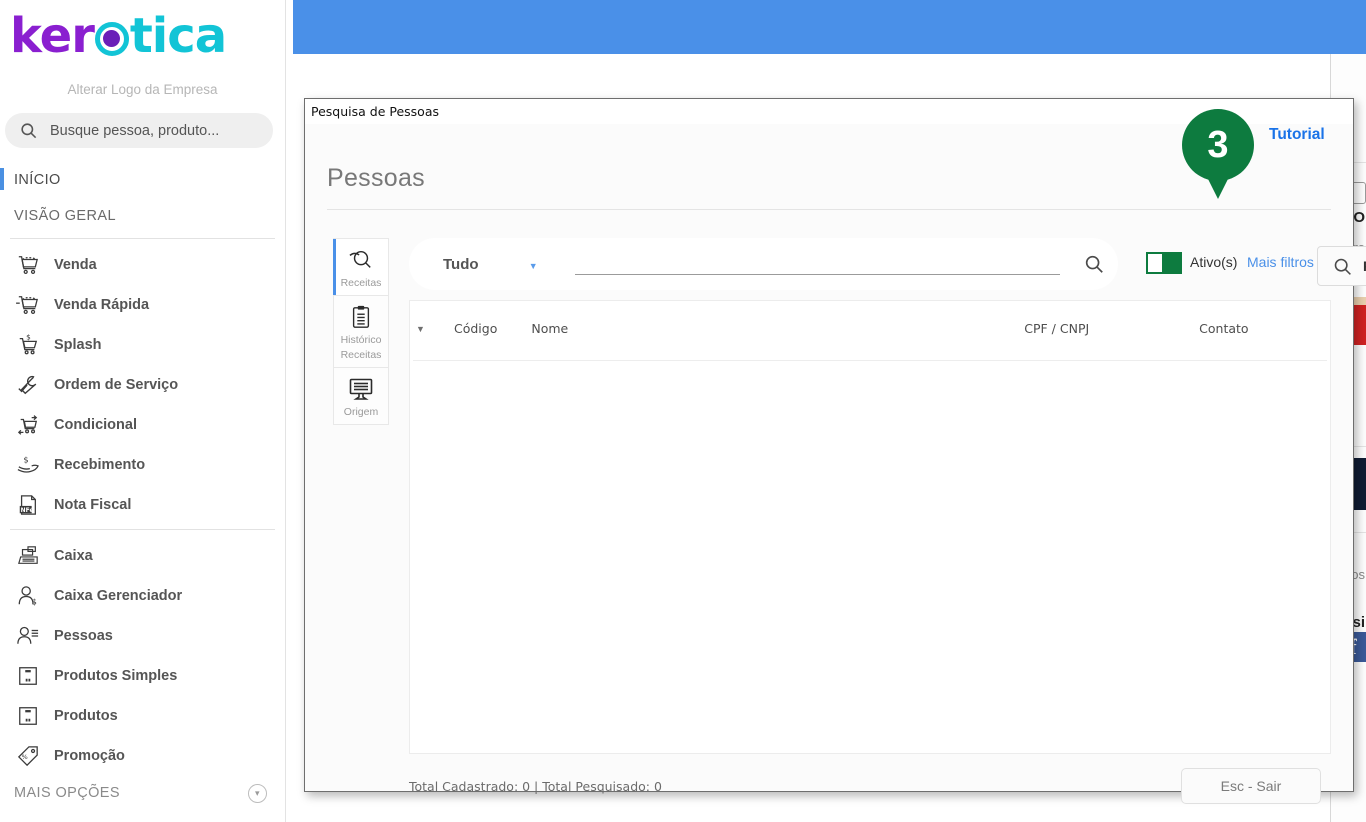 The height and width of the screenshot is (822, 1366). What do you see at coordinates (361, 355) in the screenshot?
I see `tab-label-line2: Receitas` at bounding box center [361, 355].